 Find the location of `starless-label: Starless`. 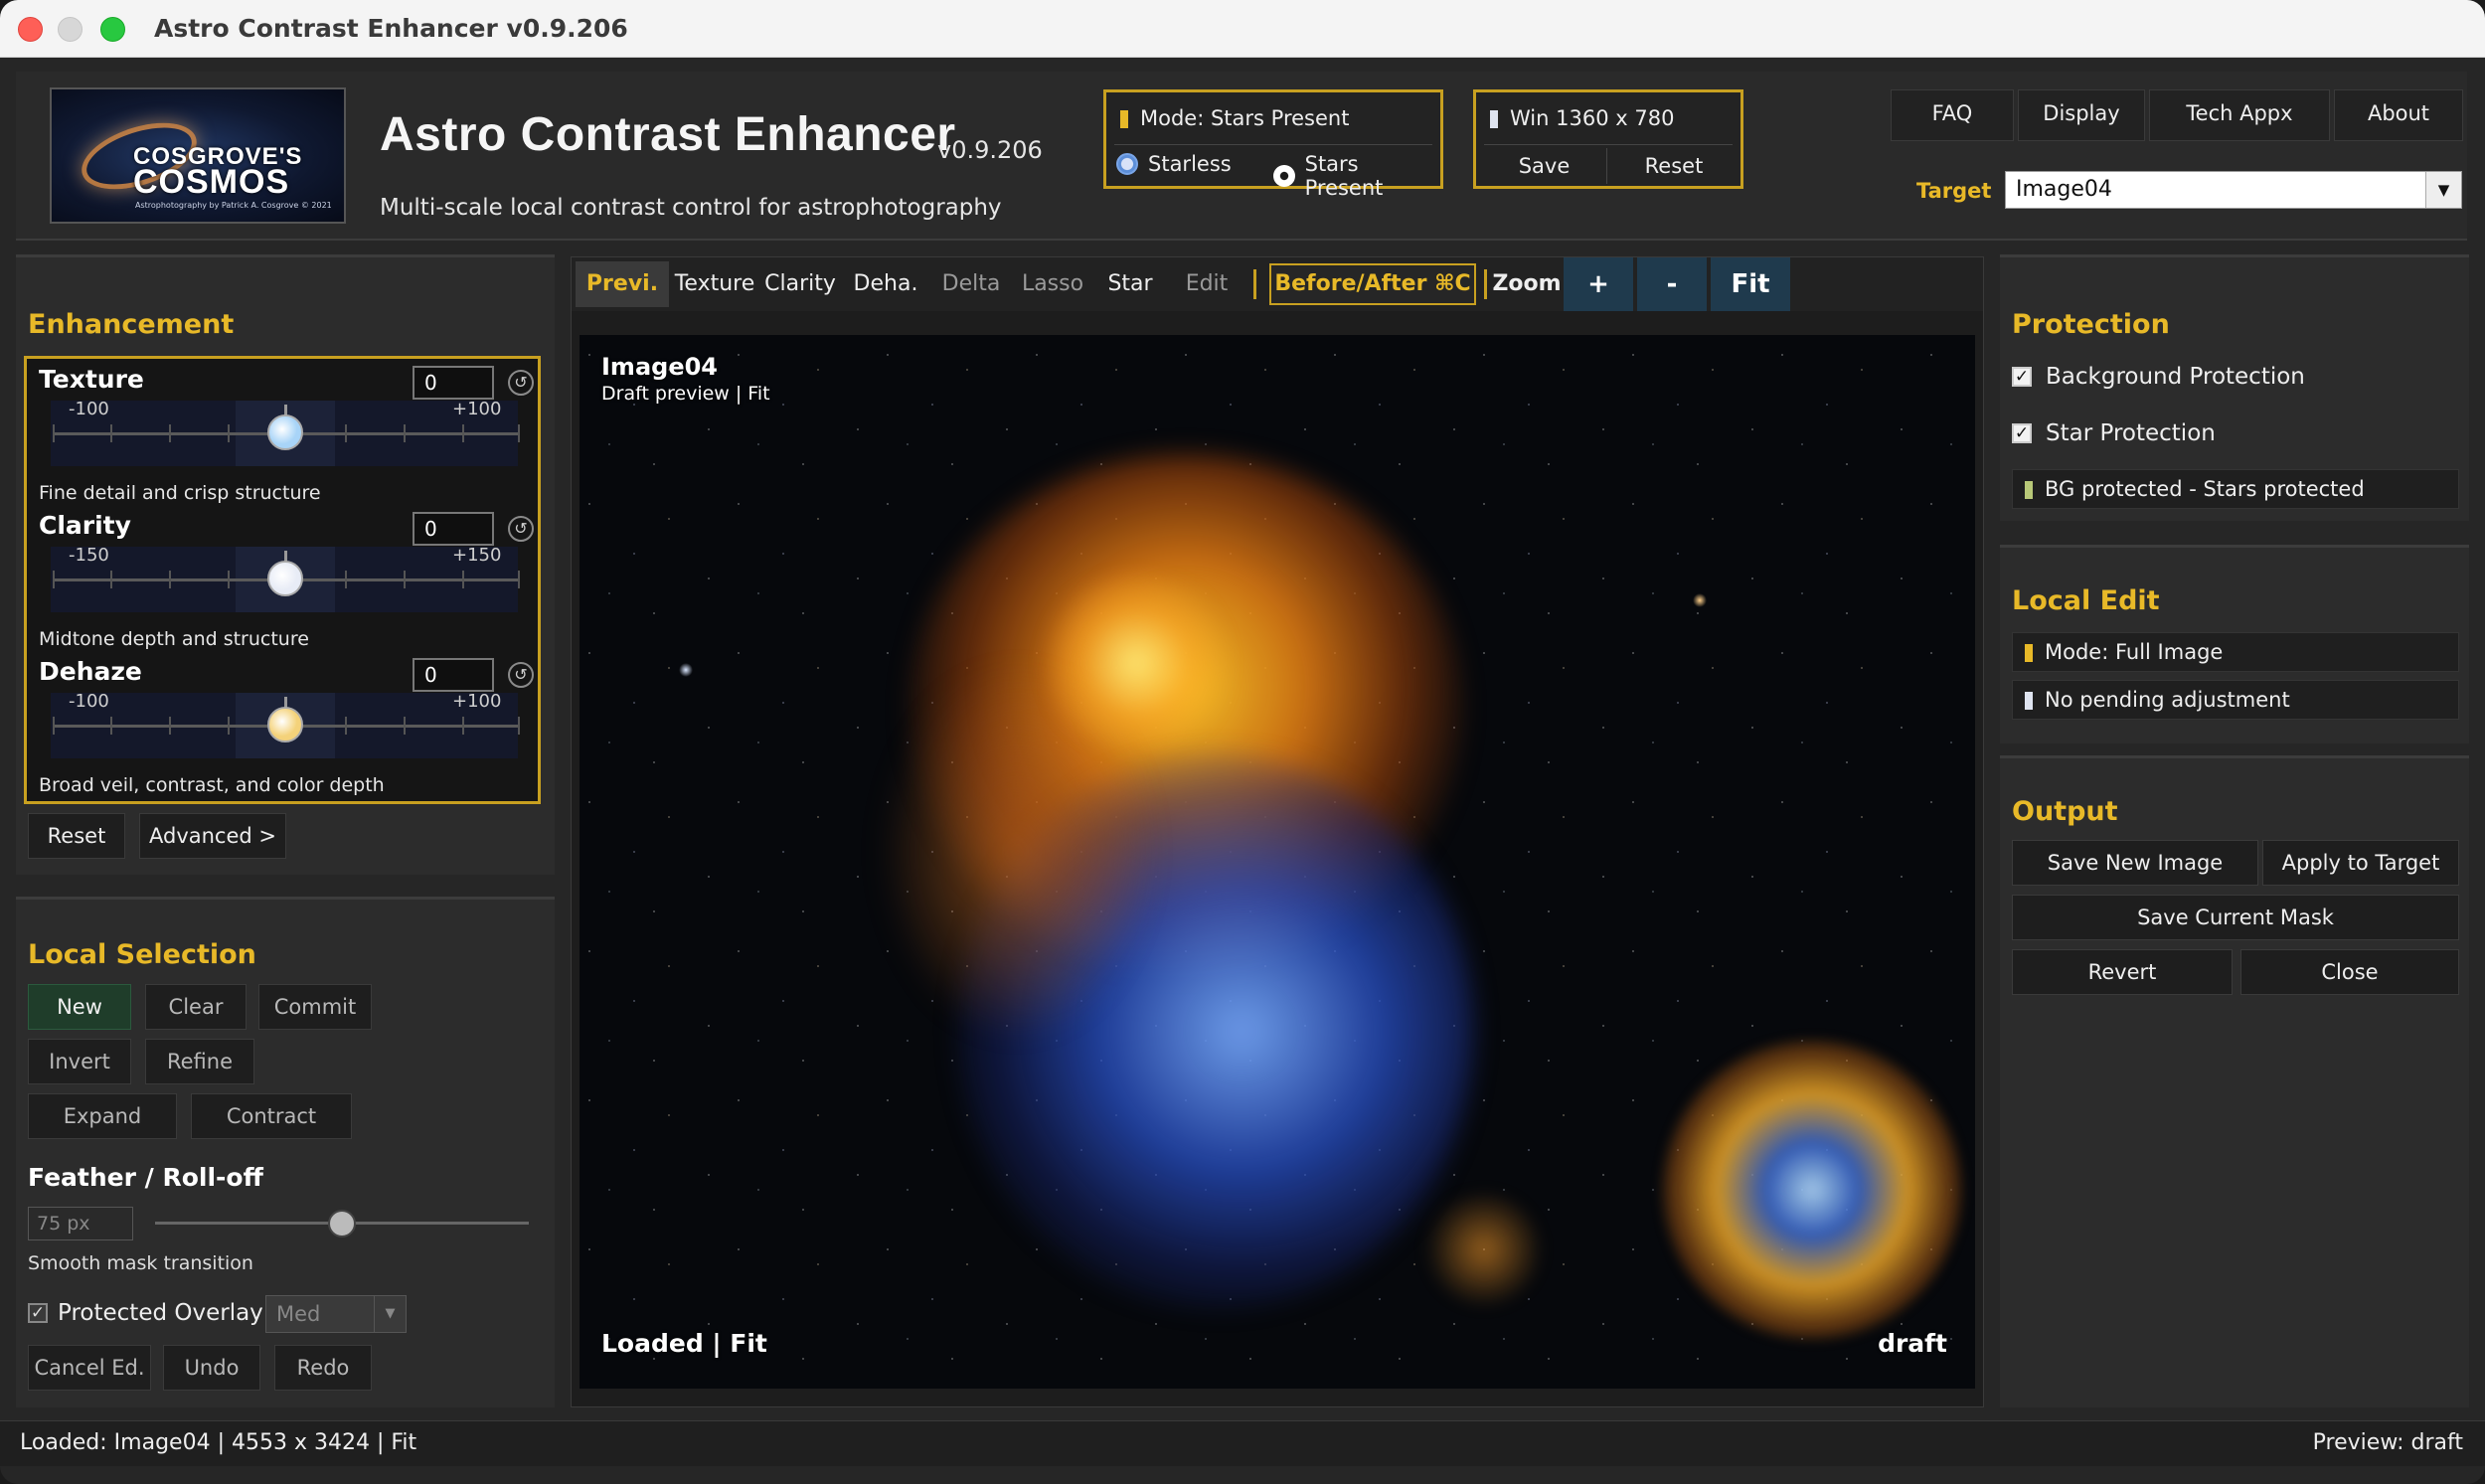

starless-label: Starless is located at coordinates (1190, 164).